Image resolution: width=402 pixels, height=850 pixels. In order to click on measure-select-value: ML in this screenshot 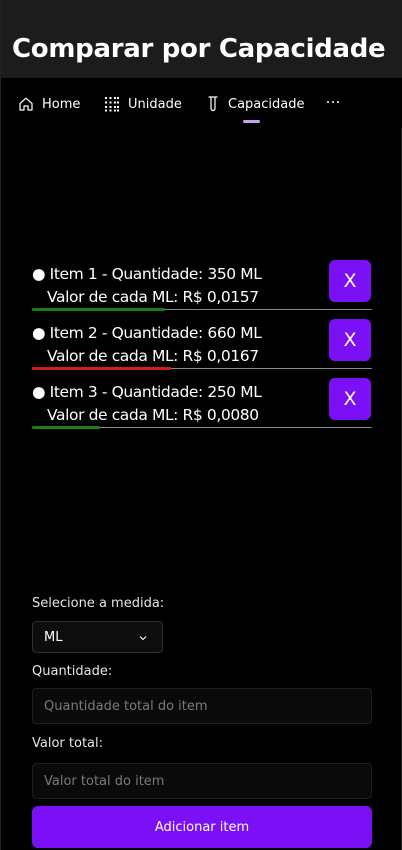, I will do `click(53, 637)`.